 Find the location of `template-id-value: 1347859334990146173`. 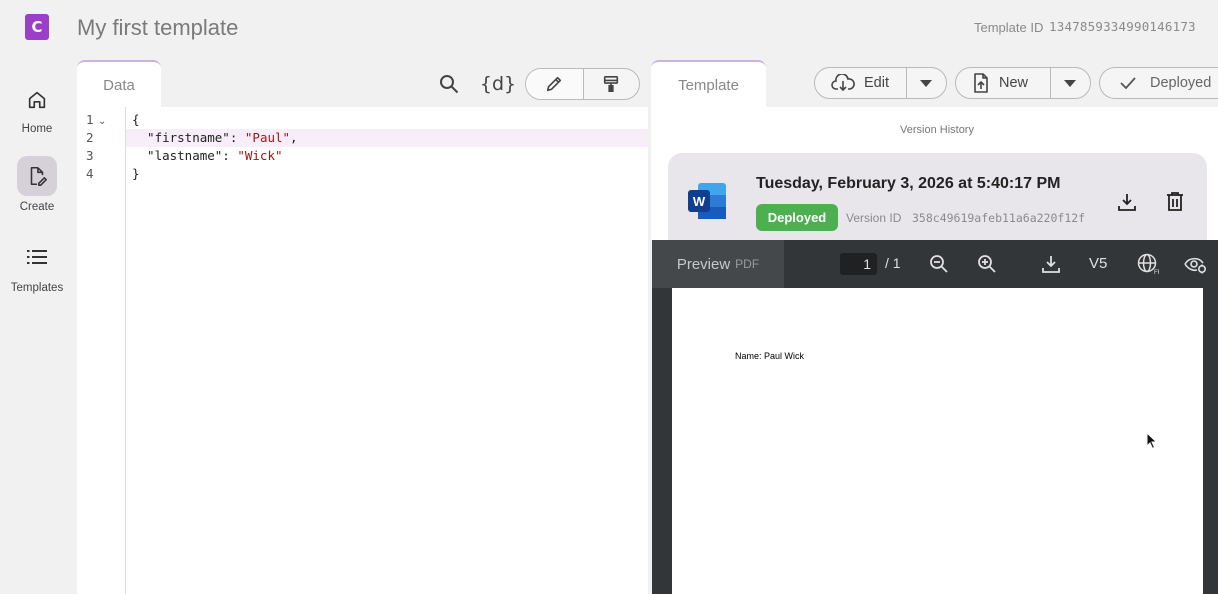

template-id-value: 1347859334990146173 is located at coordinates (1122, 26).